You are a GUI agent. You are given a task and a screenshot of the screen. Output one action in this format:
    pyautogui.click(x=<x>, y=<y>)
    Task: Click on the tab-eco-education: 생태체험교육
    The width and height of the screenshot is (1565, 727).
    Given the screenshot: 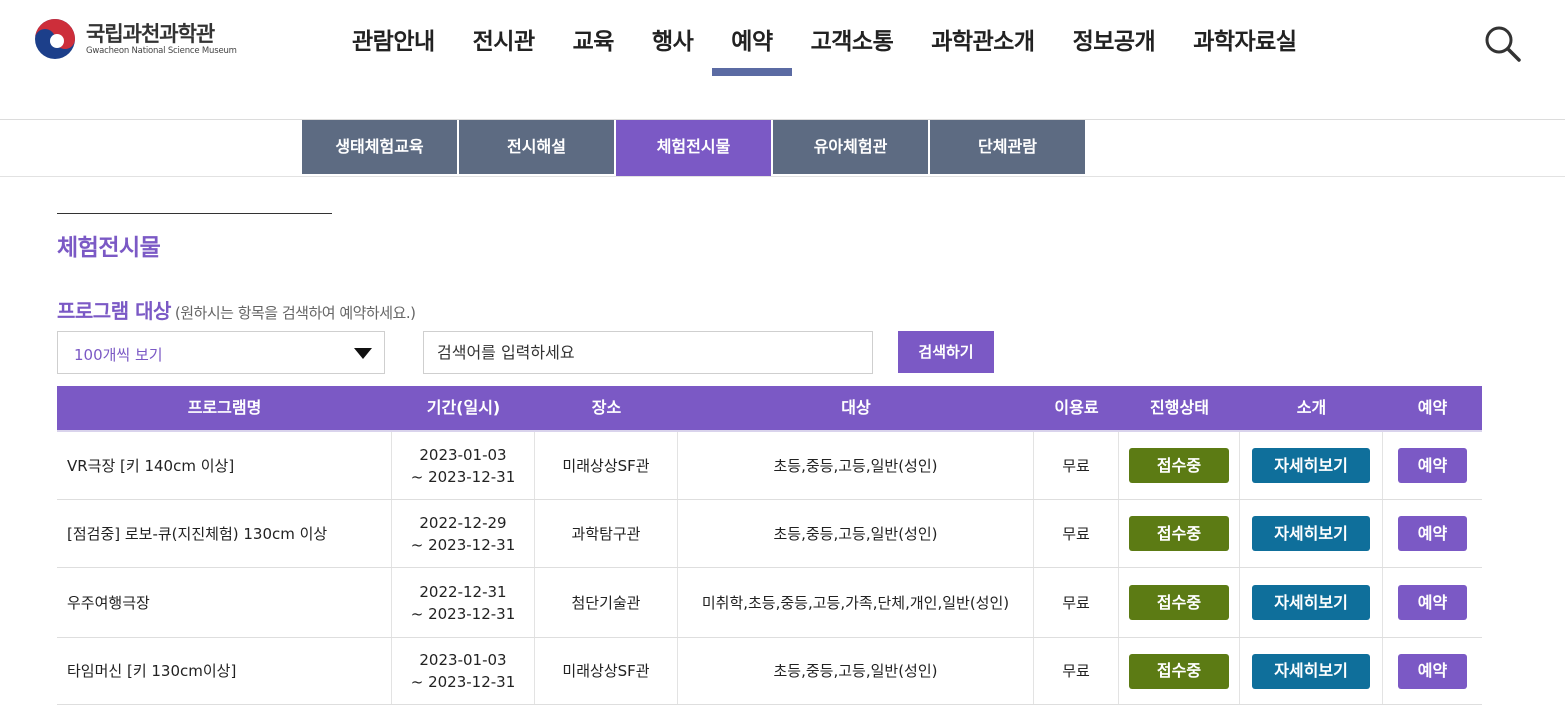 What is the action you would take?
    pyautogui.click(x=379, y=147)
    